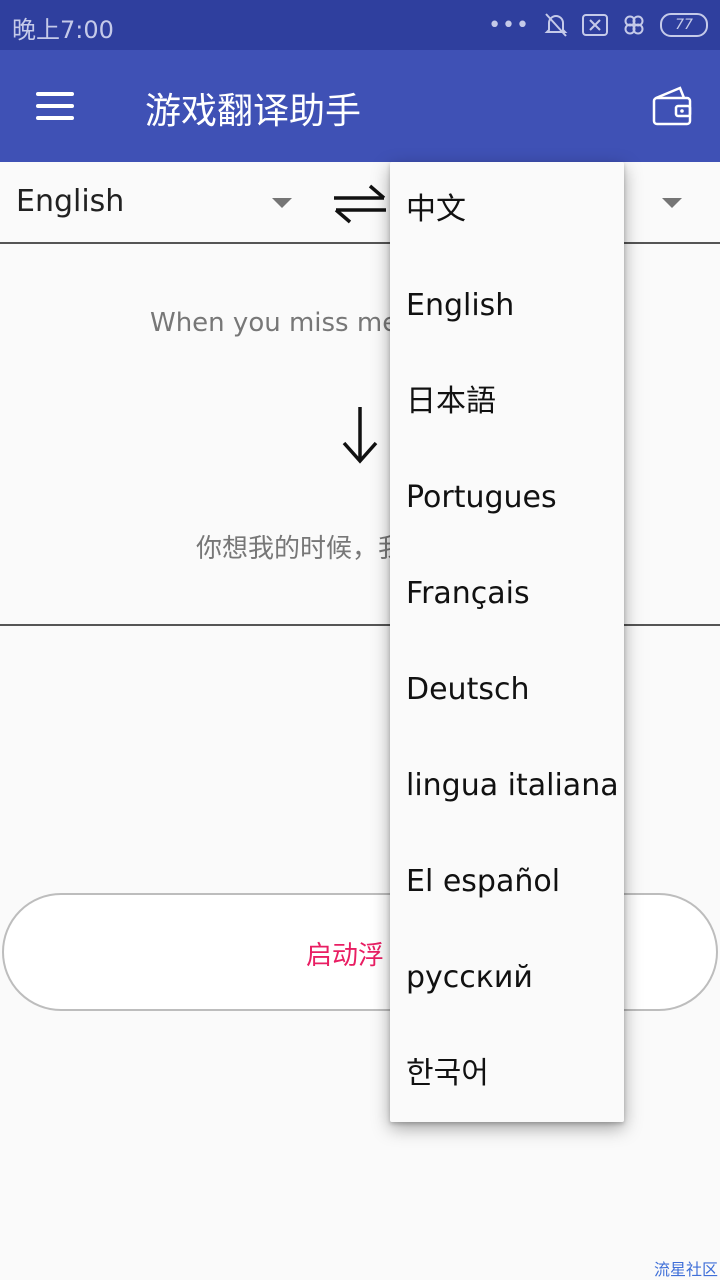 Image resolution: width=720 pixels, height=1280 pixels. I want to click on translated-text: 你想我的时候，我, so click(300, 549).